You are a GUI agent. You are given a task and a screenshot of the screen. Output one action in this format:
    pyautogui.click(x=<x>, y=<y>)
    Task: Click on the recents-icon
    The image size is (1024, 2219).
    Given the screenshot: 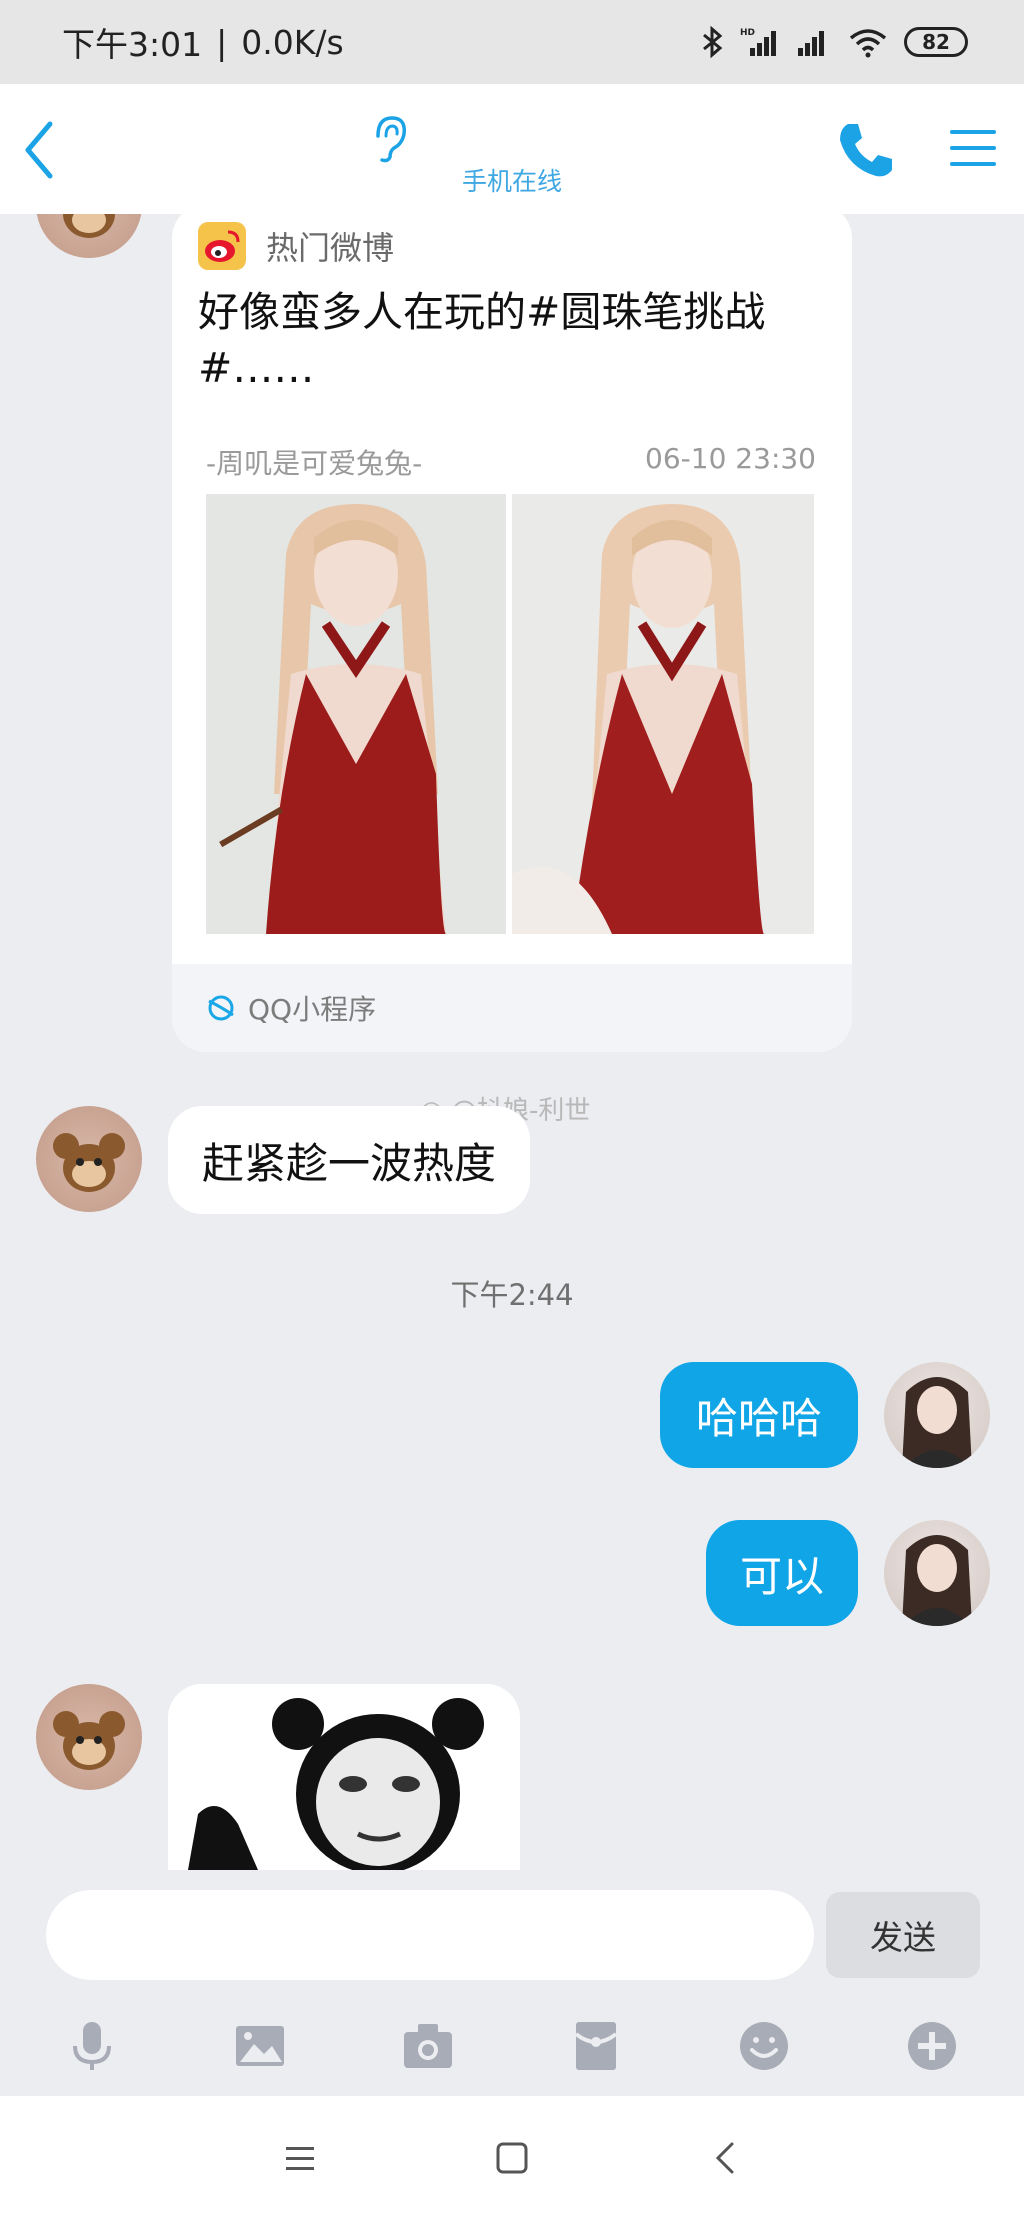 What is the action you would take?
    pyautogui.click(x=300, y=2158)
    